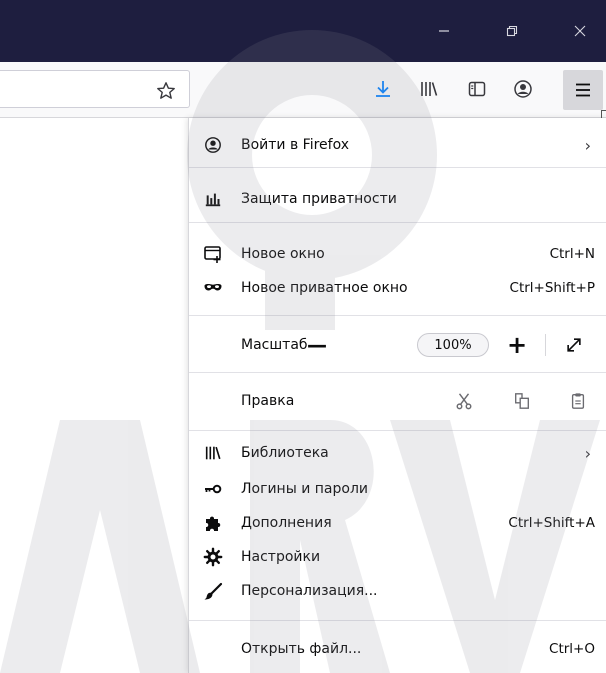 This screenshot has height=673, width=606. I want to click on paste-icon, so click(578, 401).